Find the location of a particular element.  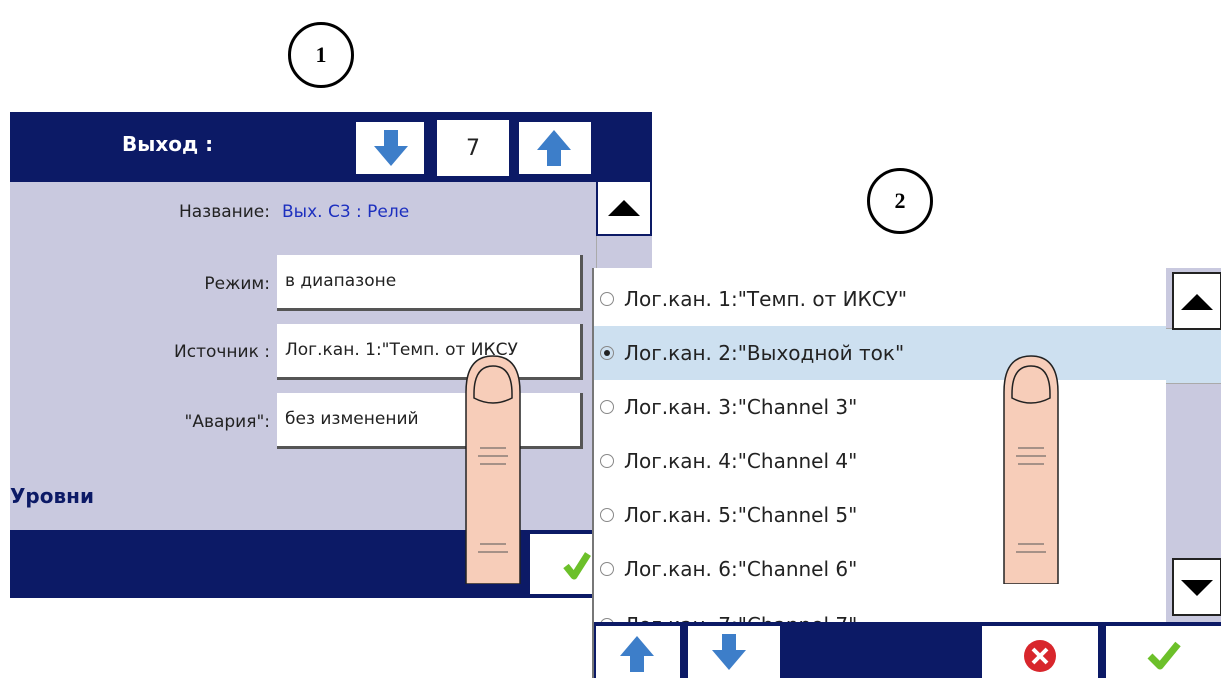

list-scroll-down-button is located at coordinates (1196, 587).